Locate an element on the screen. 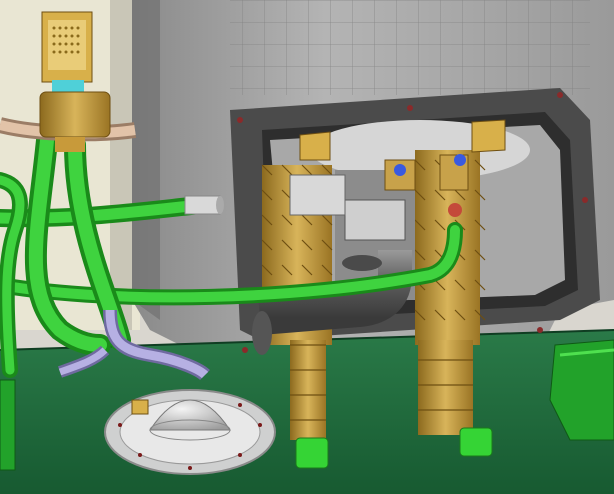 This screenshot has height=494, width=614. steel-pipe-end is located at coordinates (204, 205).